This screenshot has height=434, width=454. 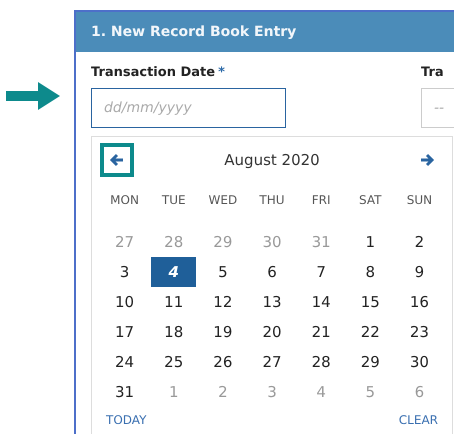 I want to click on calendar-day: 16, so click(x=419, y=302).